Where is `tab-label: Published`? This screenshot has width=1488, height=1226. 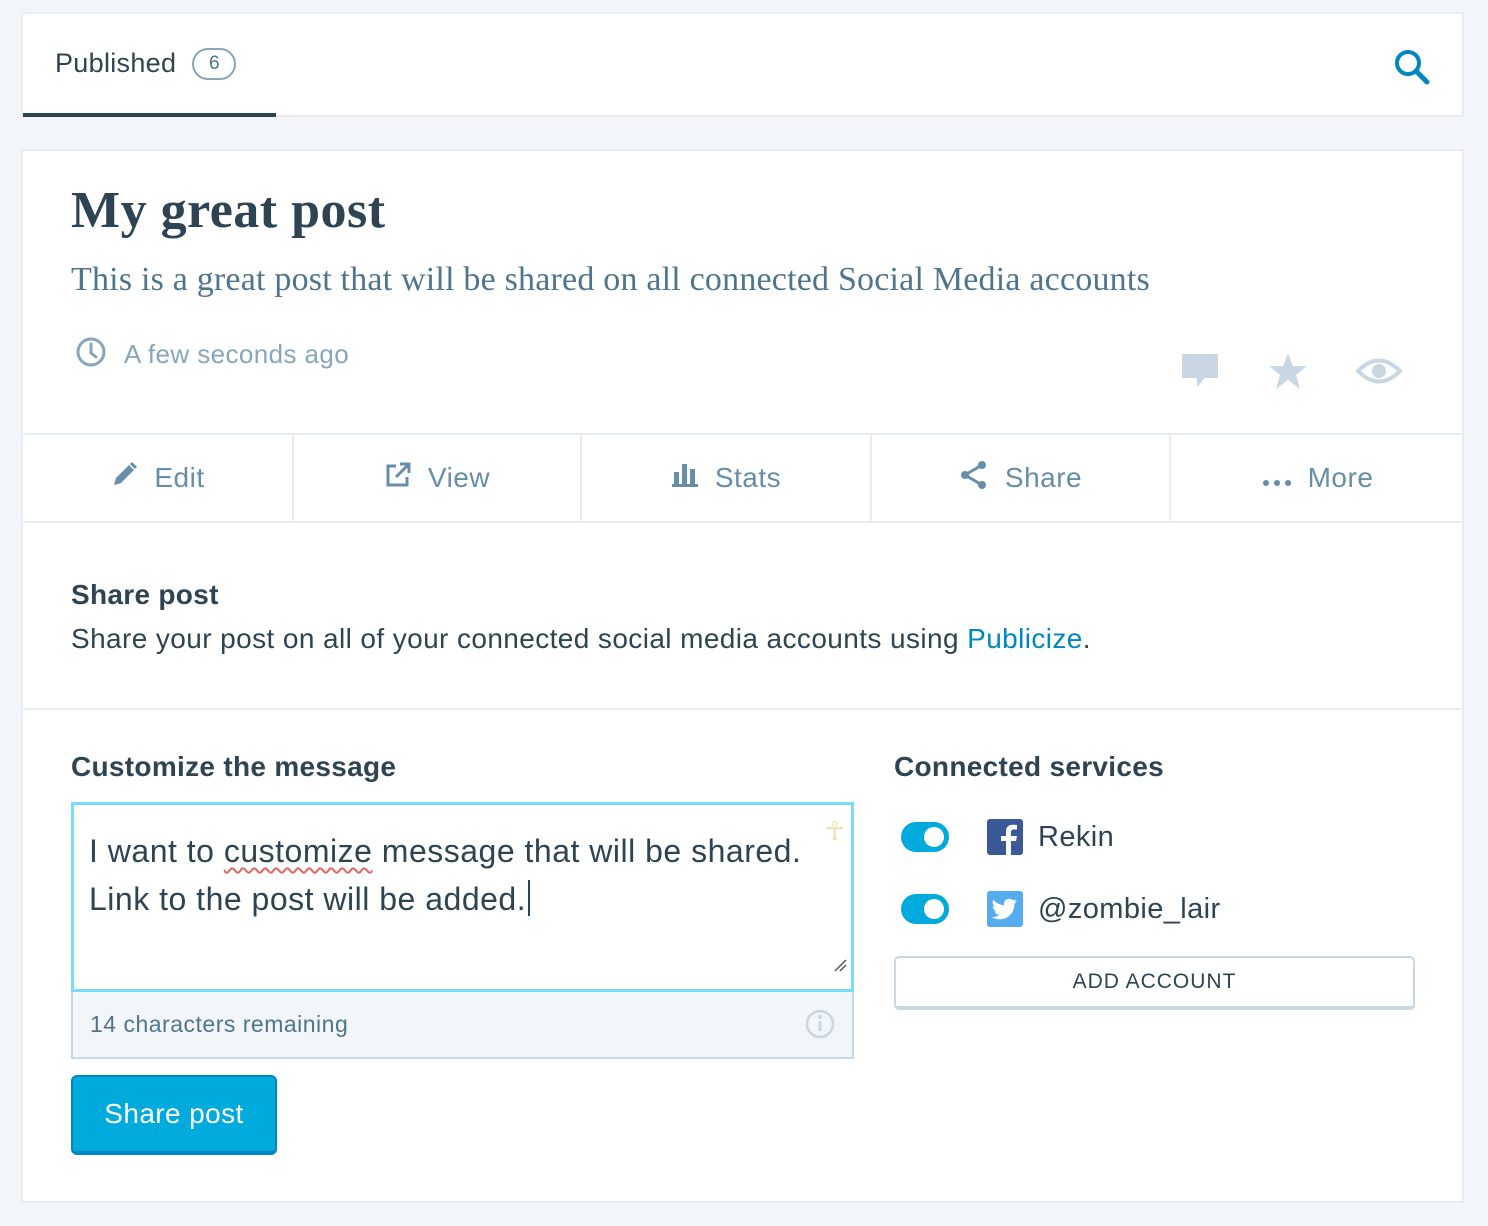 tab-label: Published is located at coordinates (116, 63).